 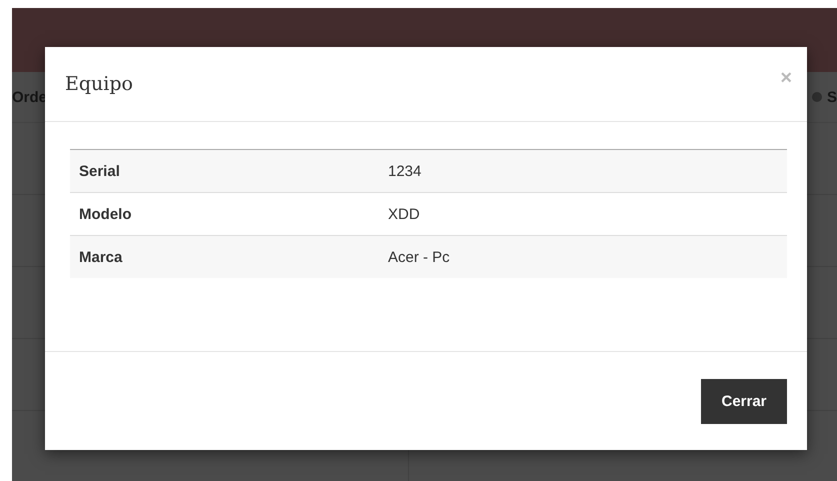 What do you see at coordinates (404, 171) in the screenshot?
I see `field-value: 1234` at bounding box center [404, 171].